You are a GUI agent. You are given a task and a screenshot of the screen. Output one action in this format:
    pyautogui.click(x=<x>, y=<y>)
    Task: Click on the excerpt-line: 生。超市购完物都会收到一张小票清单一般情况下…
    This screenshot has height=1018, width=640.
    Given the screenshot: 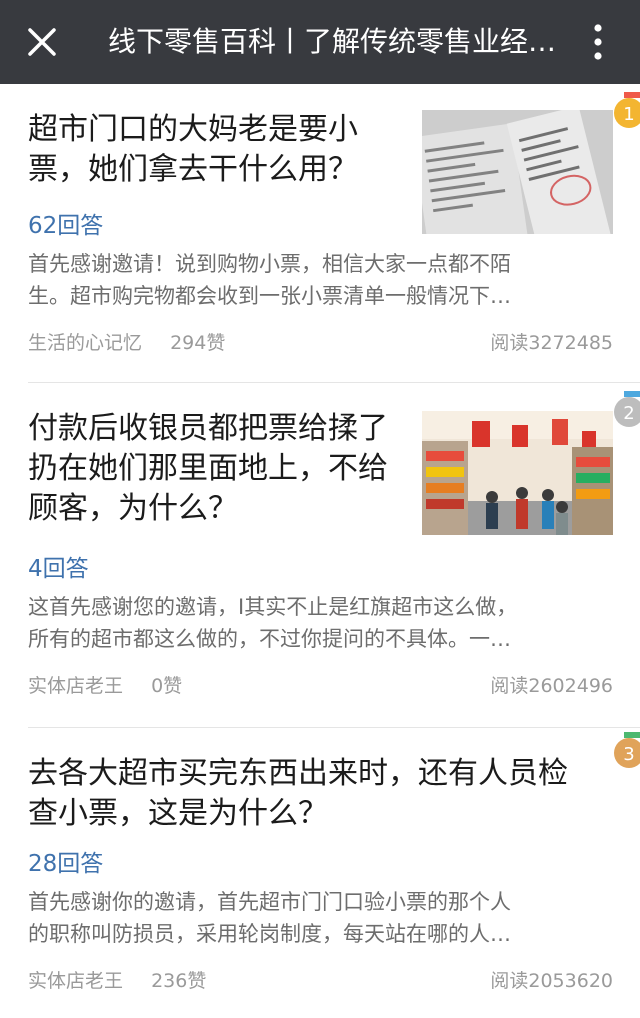 What is the action you would take?
    pyautogui.click(x=269, y=296)
    